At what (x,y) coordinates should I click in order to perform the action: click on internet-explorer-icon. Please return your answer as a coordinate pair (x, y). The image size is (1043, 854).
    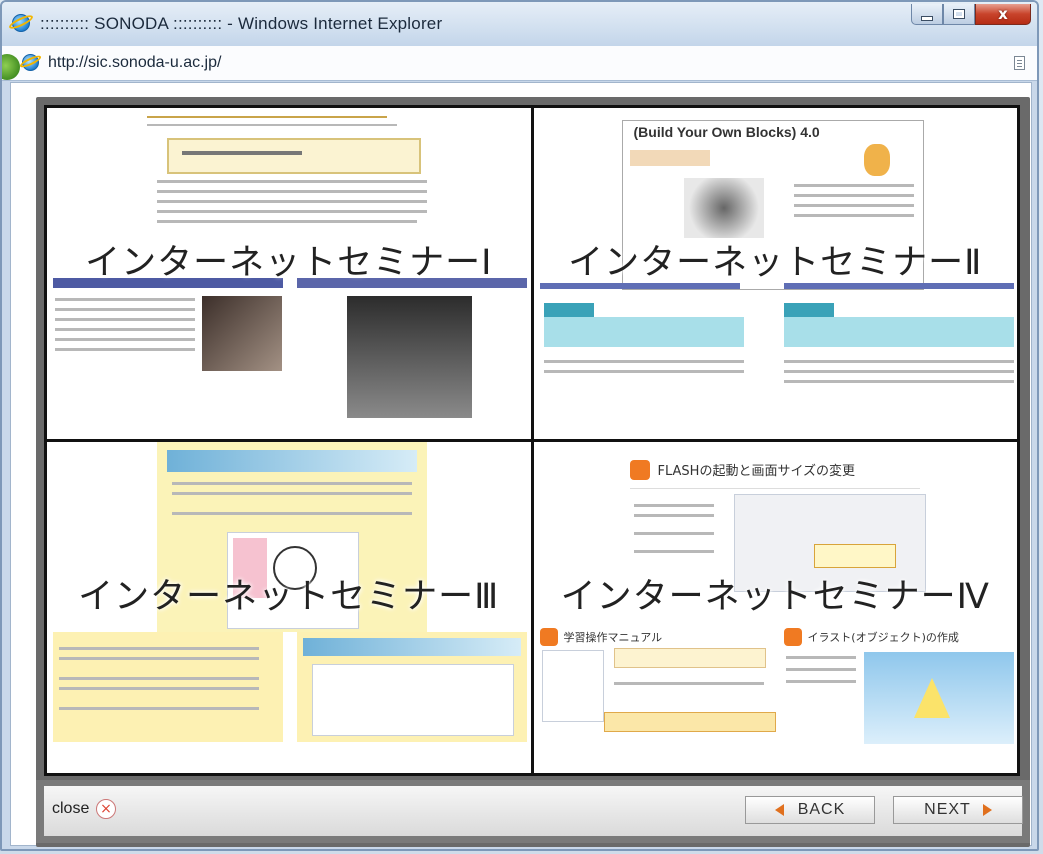
    Looking at the image, I should click on (21, 23).